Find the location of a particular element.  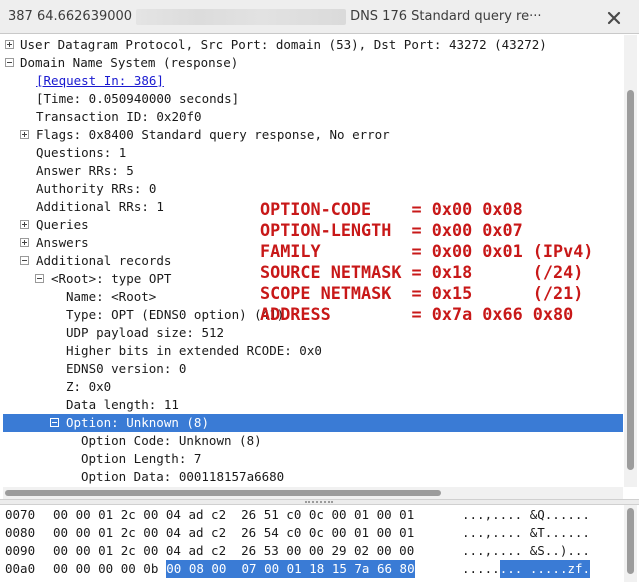

tree-row: [Time: 0.050940000 seconds] is located at coordinates (313, 99).